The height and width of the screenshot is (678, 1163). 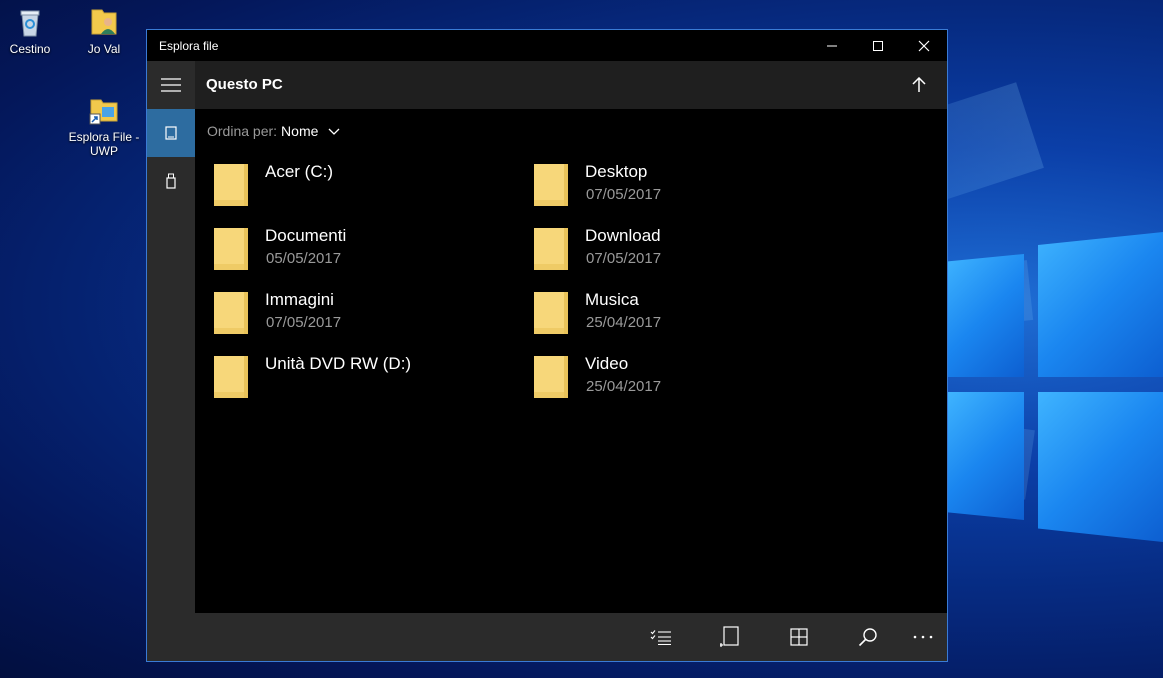 I want to click on title-bar: Esplora file, so click(x=547, y=45).